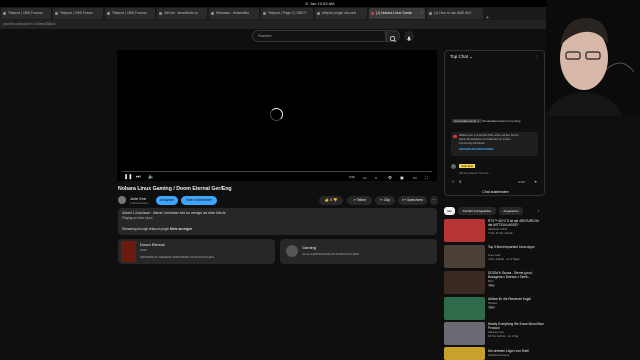 The width and height of the screenshot is (640, 360). I want to click on analytics-button: Analysen, so click(167, 200).